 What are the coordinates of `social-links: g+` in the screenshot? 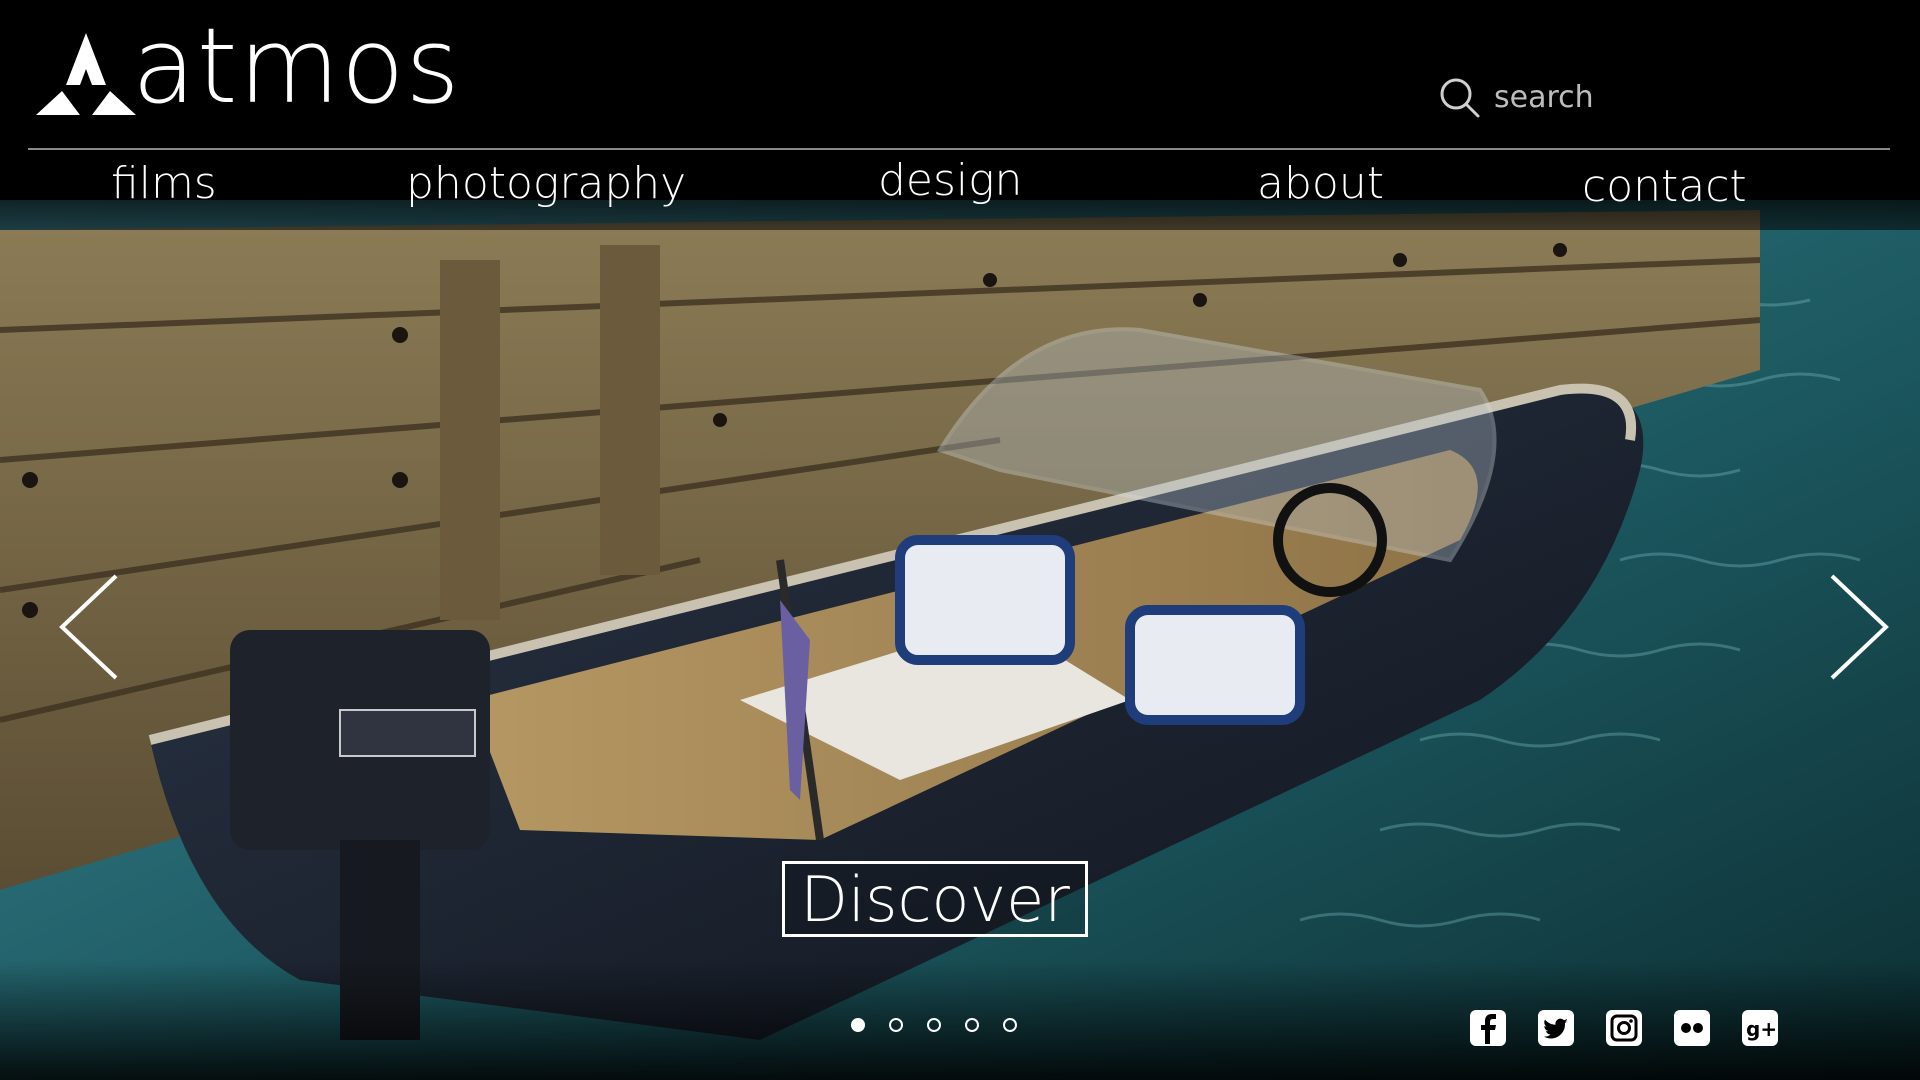 It's located at (1624, 1028).